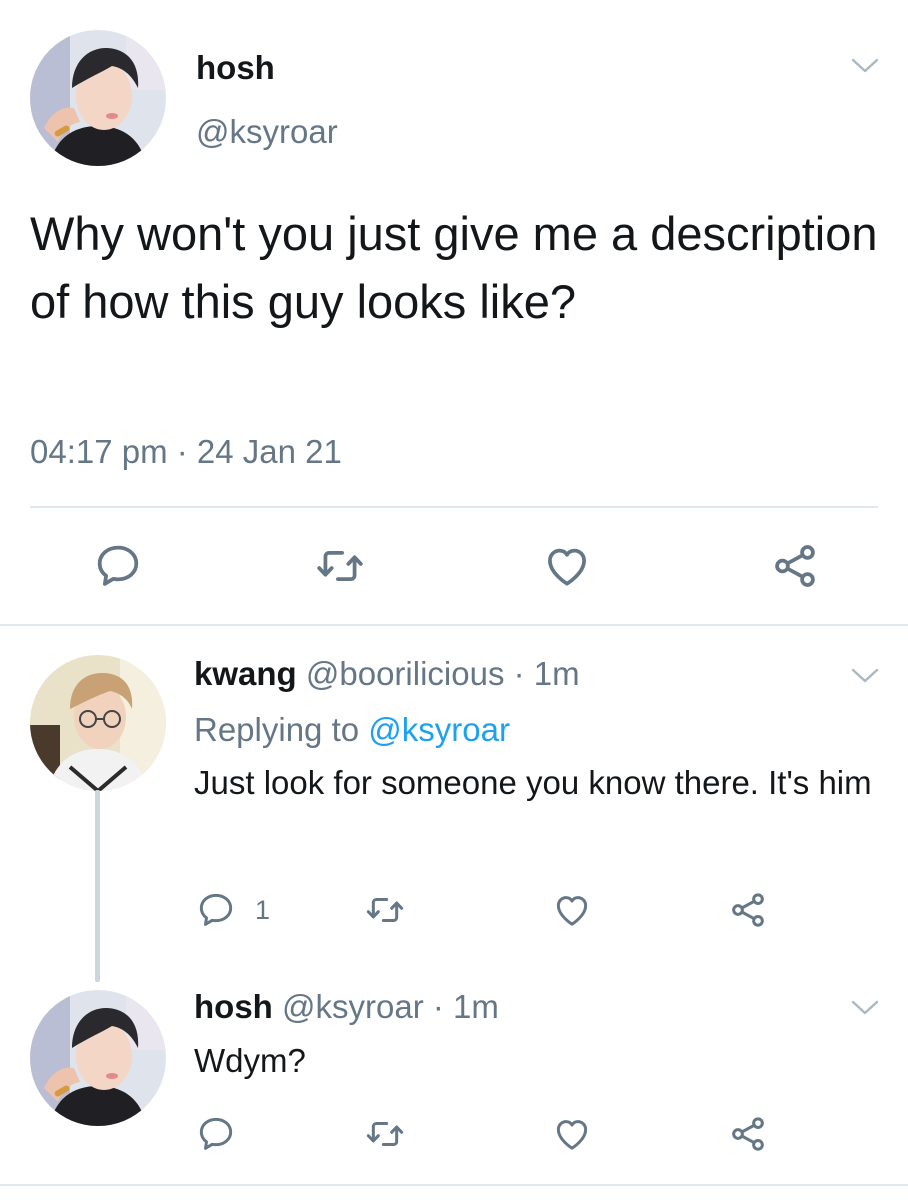  What do you see at coordinates (97, 886) in the screenshot?
I see `thread-line` at bounding box center [97, 886].